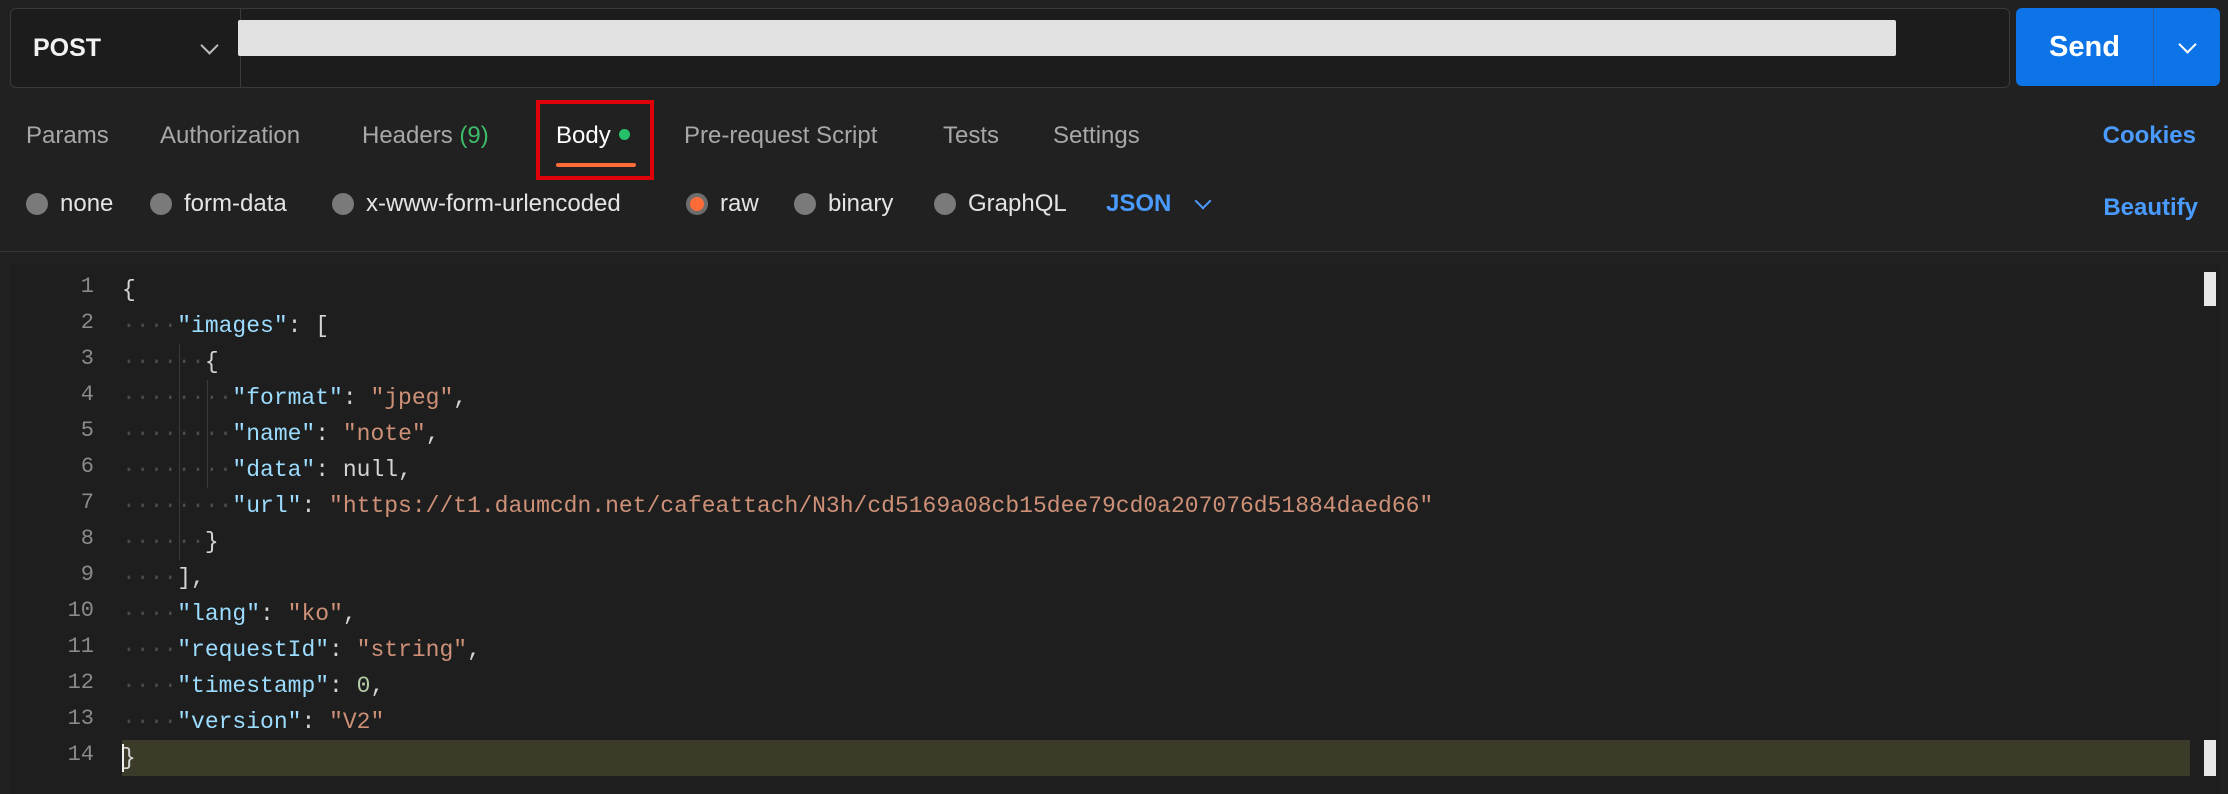 Image resolution: width=2228 pixels, height=794 pixels. Describe the element at coordinates (595, 140) in the screenshot. I see `body-tab-highlight` at that location.